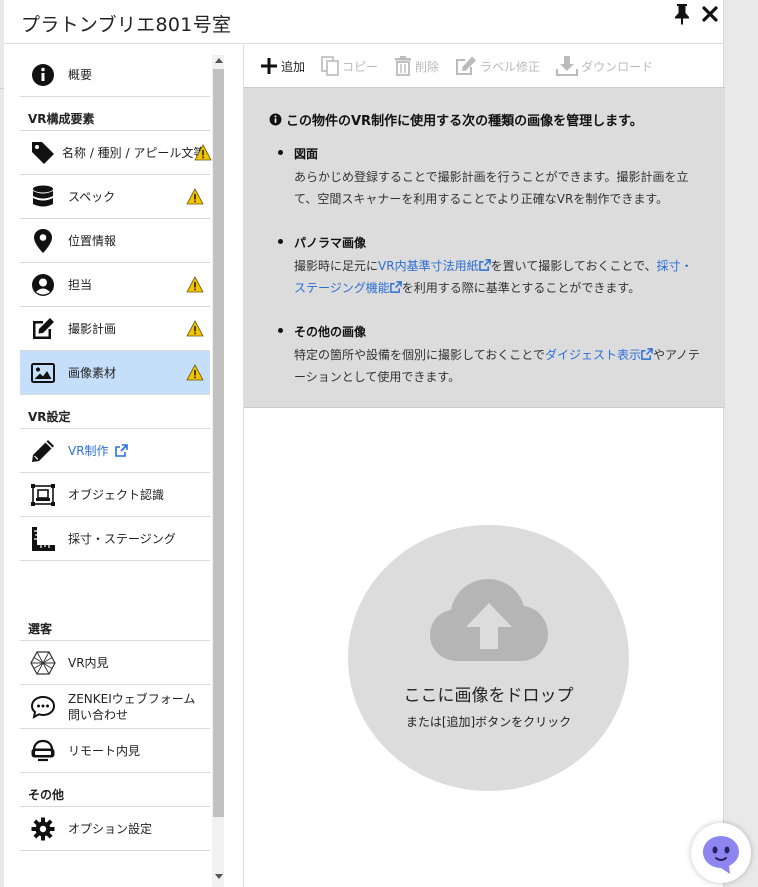  I want to click on link-digest-view: ダイジェスト表示, so click(599, 355).